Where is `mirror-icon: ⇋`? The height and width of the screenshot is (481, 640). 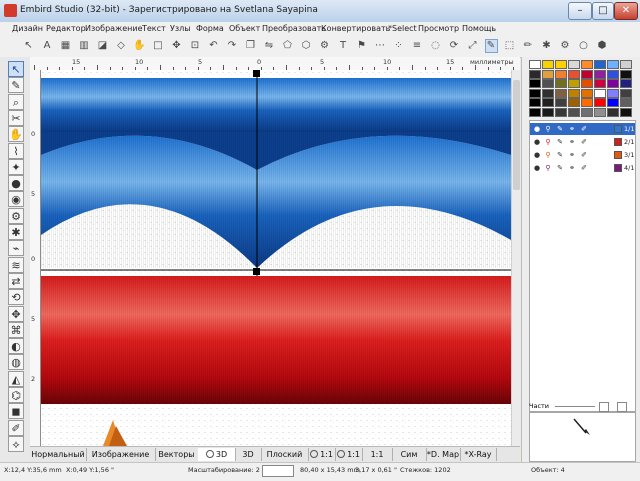 mirror-icon: ⇋ is located at coordinates (269, 46).